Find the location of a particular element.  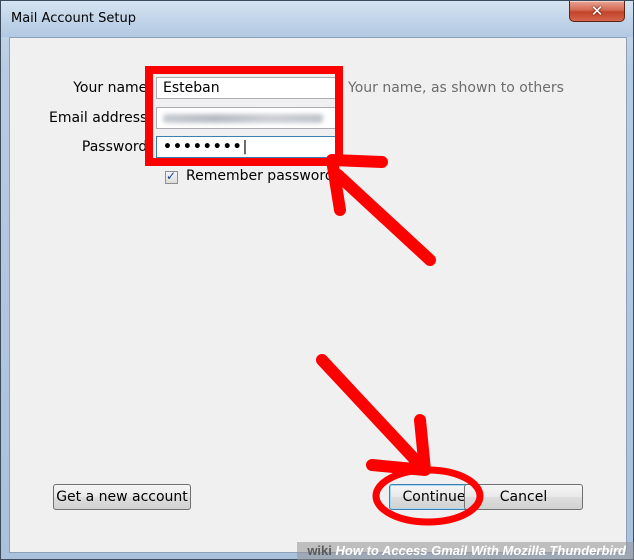

arrow-to-fields is located at coordinates (384, 217).